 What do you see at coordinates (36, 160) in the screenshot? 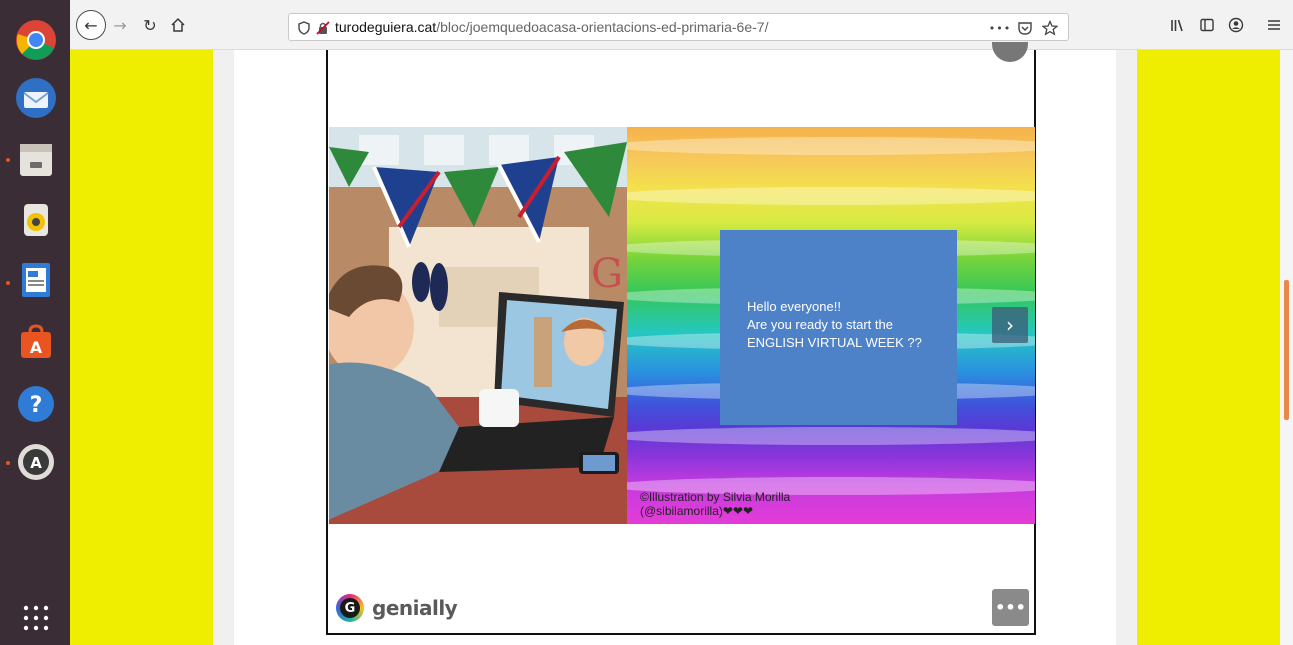
I see `files-icon` at bounding box center [36, 160].